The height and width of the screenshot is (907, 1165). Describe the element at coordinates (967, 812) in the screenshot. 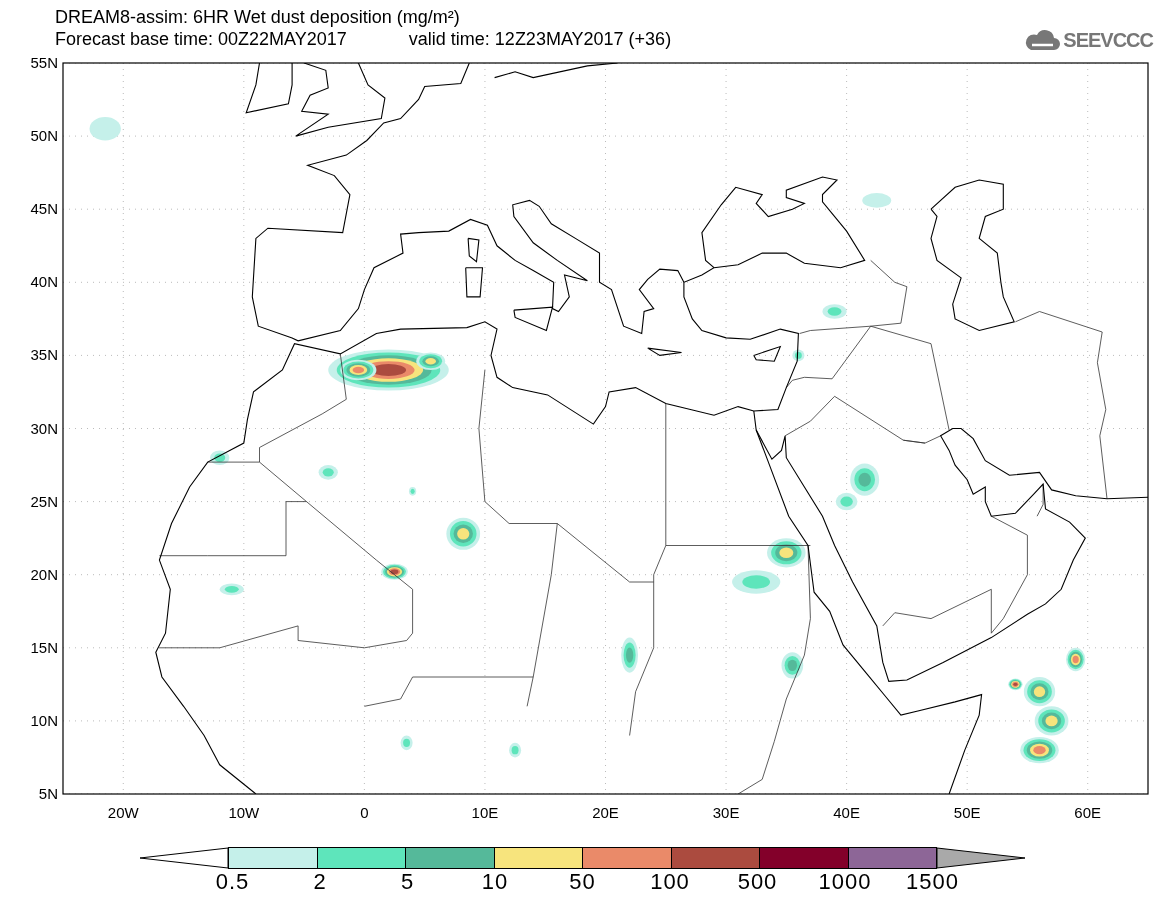

I see `longitude-label: 50E` at that location.